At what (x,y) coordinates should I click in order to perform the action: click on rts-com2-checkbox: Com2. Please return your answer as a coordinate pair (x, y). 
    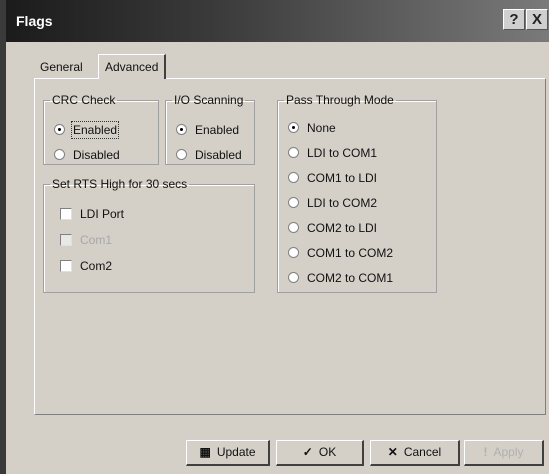
    Looking at the image, I should click on (86, 266).